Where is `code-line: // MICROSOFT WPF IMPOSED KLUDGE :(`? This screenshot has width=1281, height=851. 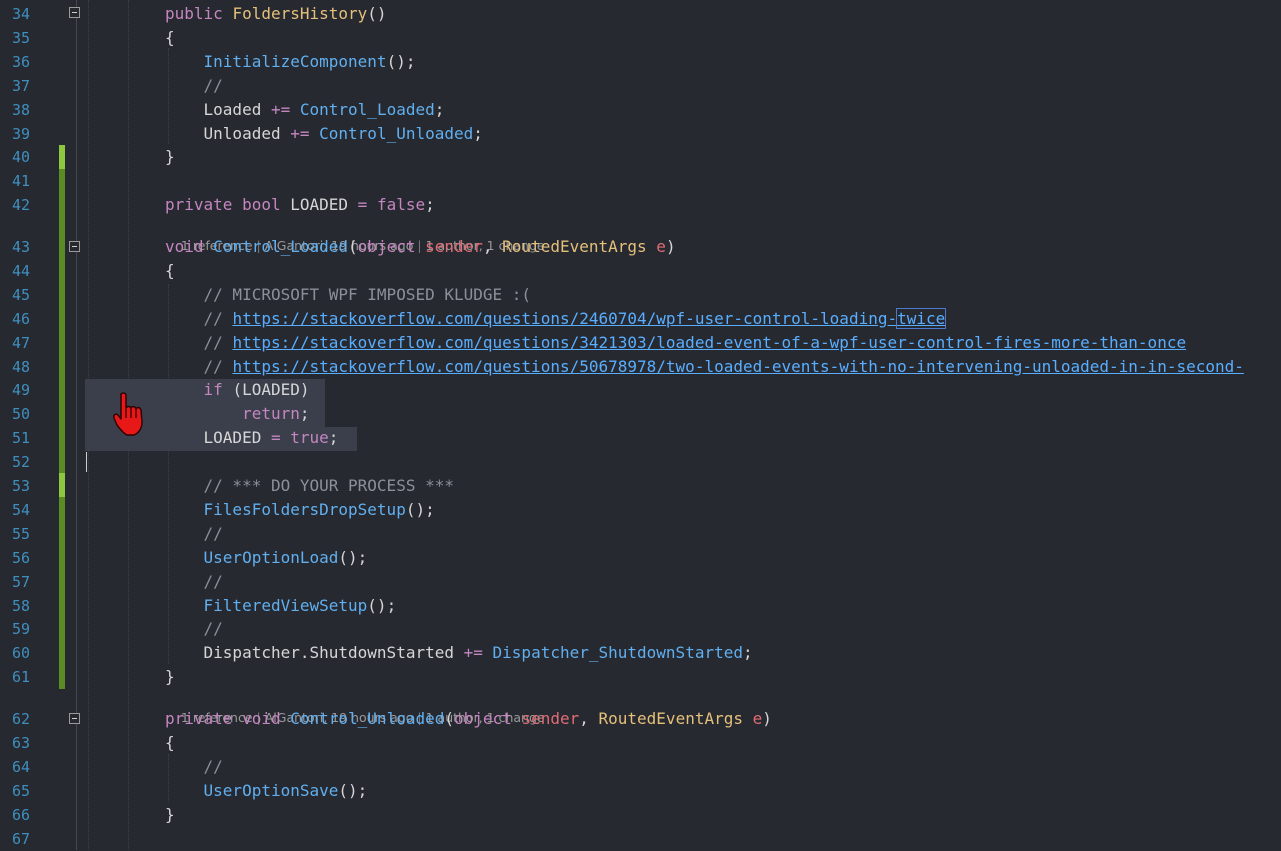 code-line: // MICROSOFT WPF IMPOSED KLUDGE :( is located at coordinates (348, 295).